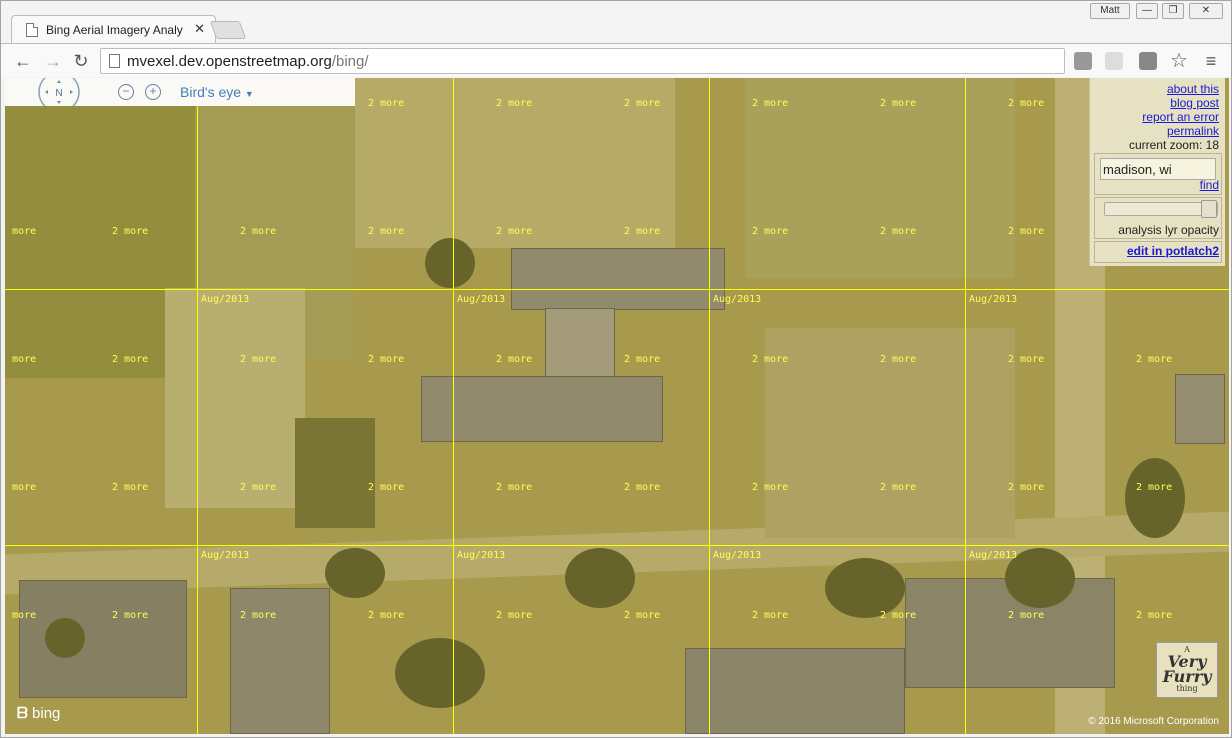  What do you see at coordinates (39, 713) in the screenshot?
I see `bing-logo: ᗷ bing` at bounding box center [39, 713].